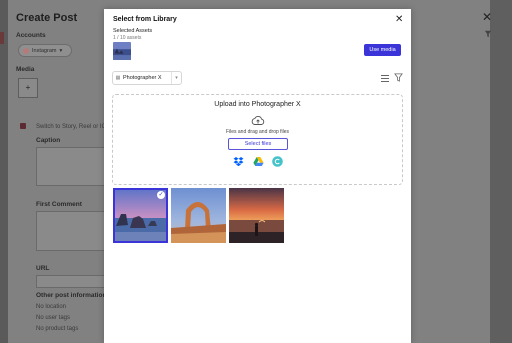  What do you see at coordinates (256, 215) in the screenshot?
I see `library-image-beach-sunset` at bounding box center [256, 215].